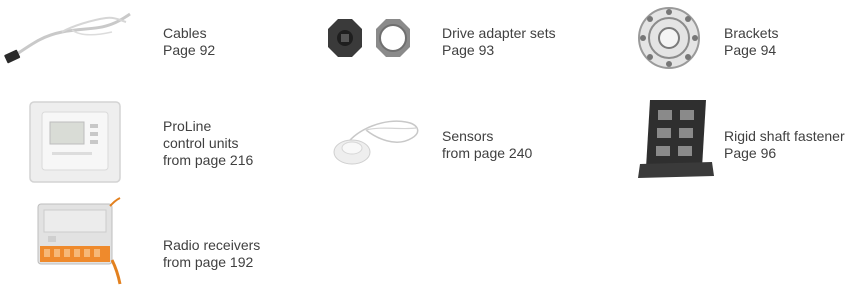  I want to click on bracket-icon, so click(669, 38).